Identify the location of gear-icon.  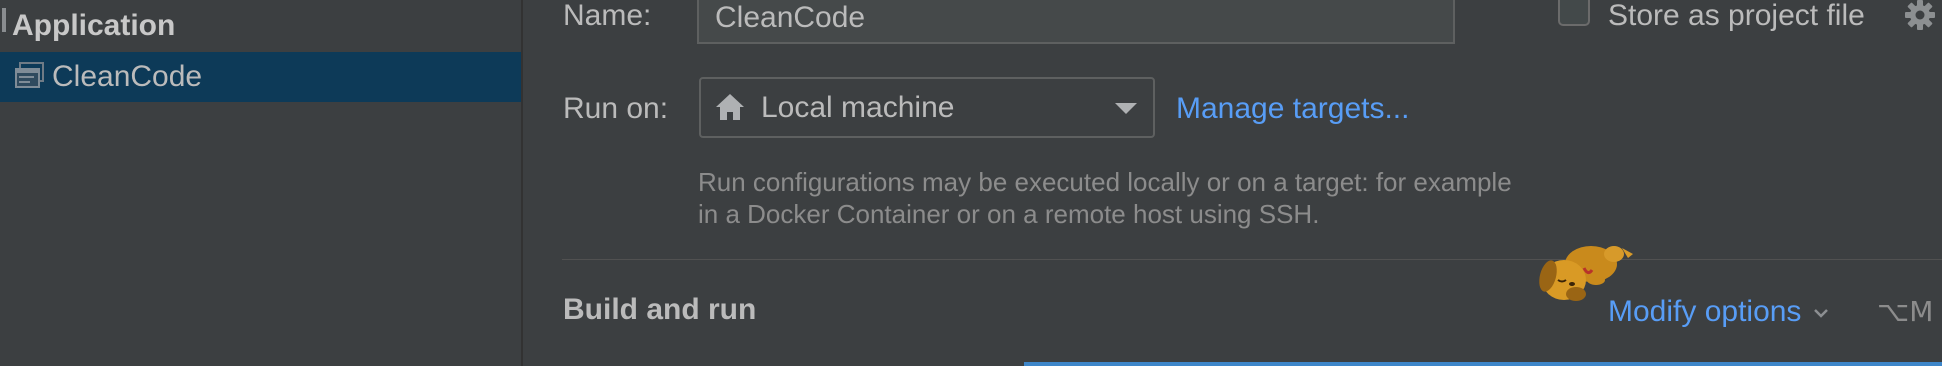
(1920, 16).